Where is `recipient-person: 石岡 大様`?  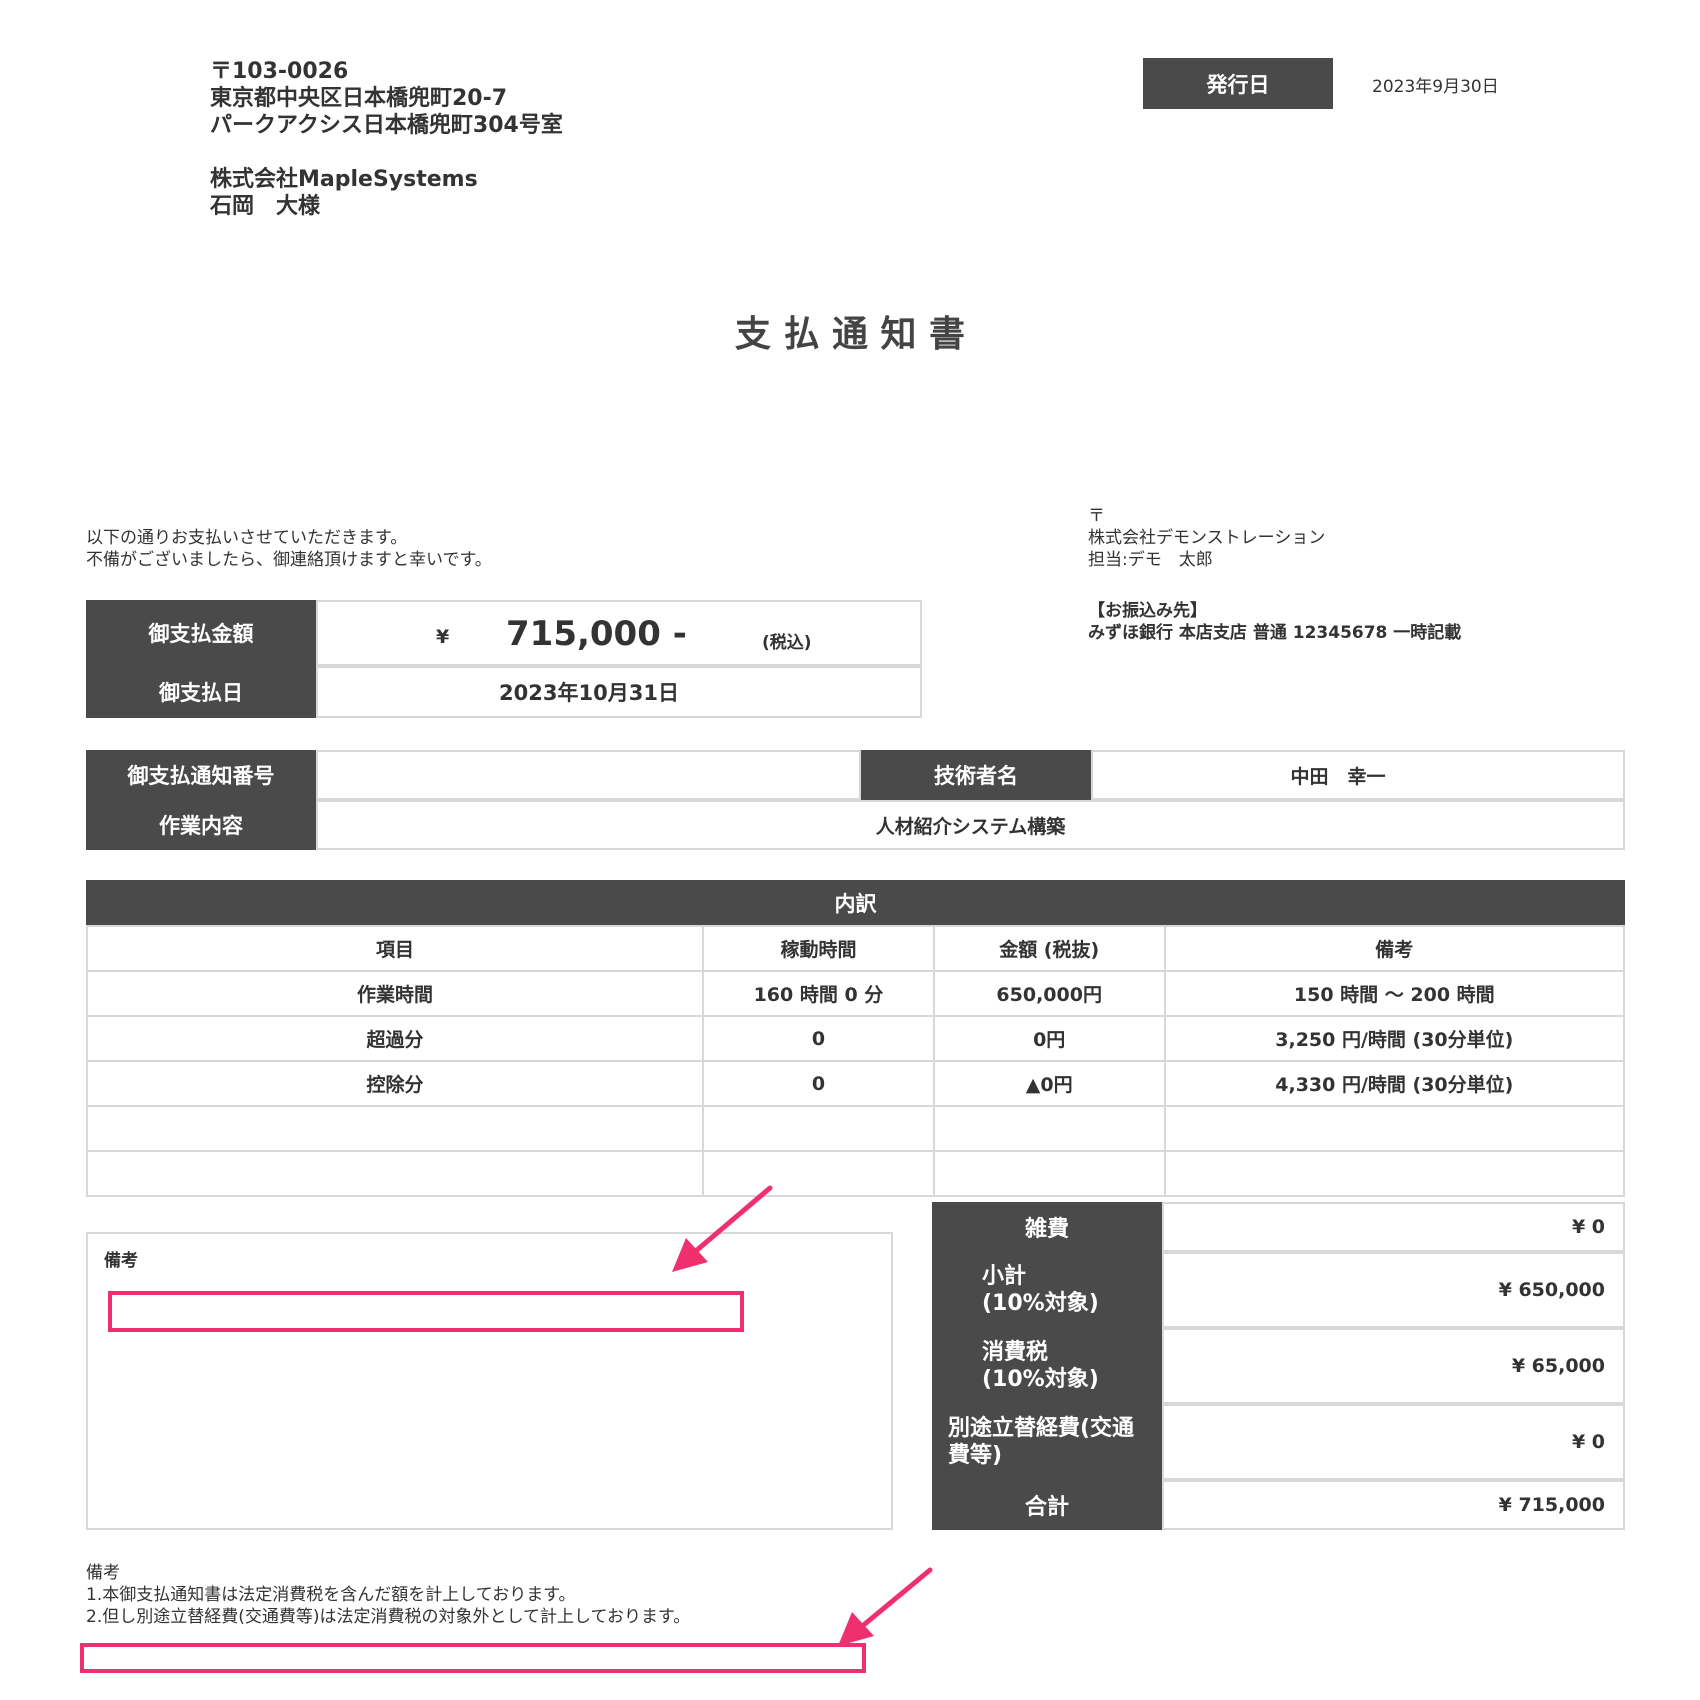 recipient-person: 石岡 大様 is located at coordinates (265, 206).